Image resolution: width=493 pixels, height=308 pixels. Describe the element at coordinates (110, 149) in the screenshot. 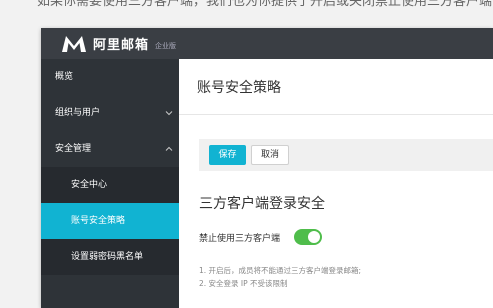

I see `sidebar-item-security: 安全管理` at that location.